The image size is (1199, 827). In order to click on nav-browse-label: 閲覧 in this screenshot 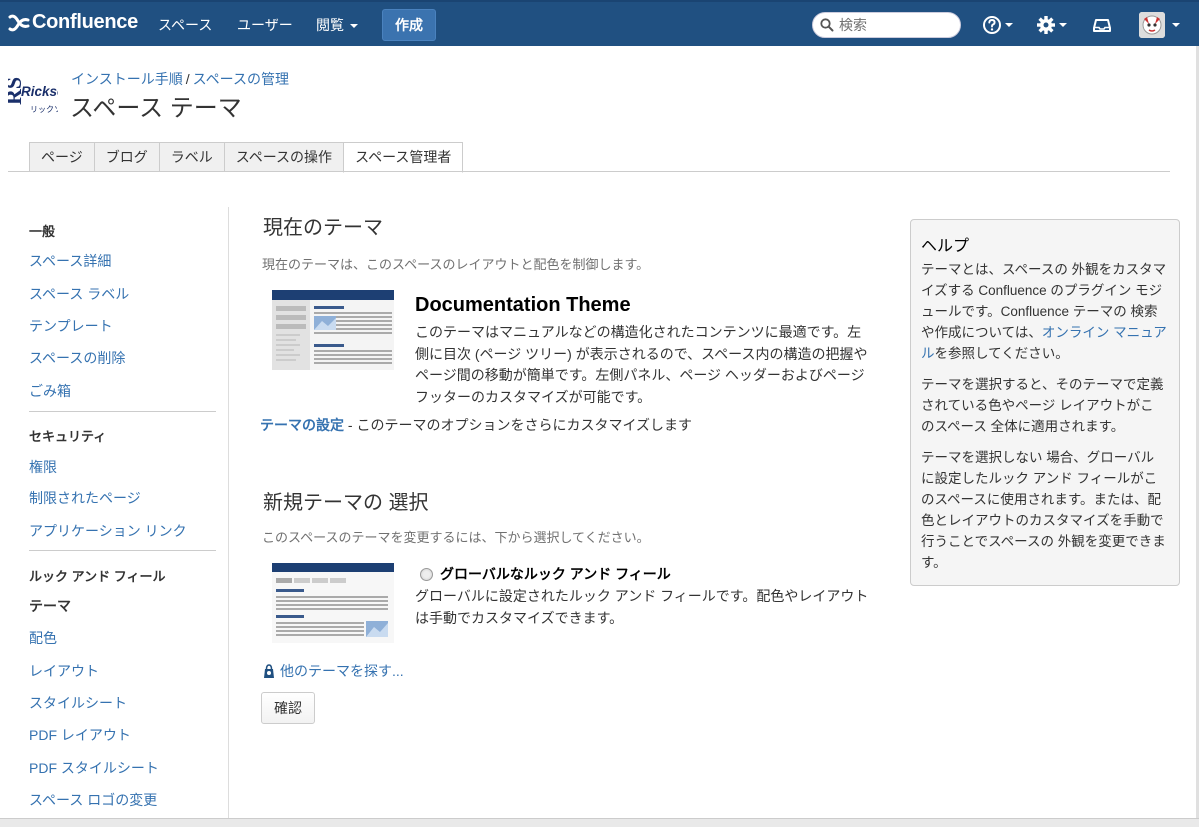, I will do `click(330, 25)`.